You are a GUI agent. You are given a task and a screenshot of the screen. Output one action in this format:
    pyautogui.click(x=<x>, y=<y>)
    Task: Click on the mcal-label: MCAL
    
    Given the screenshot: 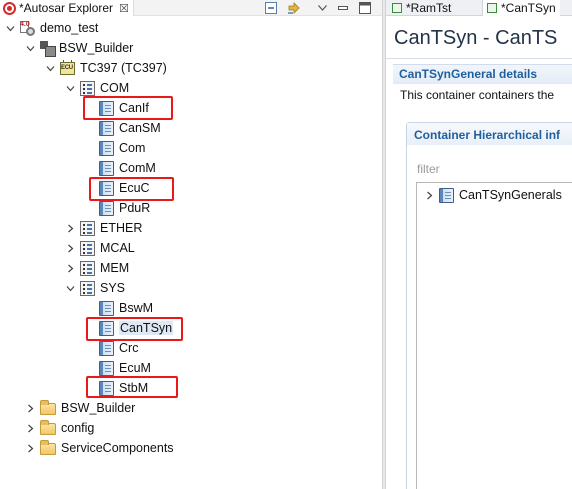 What is the action you would take?
    pyautogui.click(x=117, y=248)
    